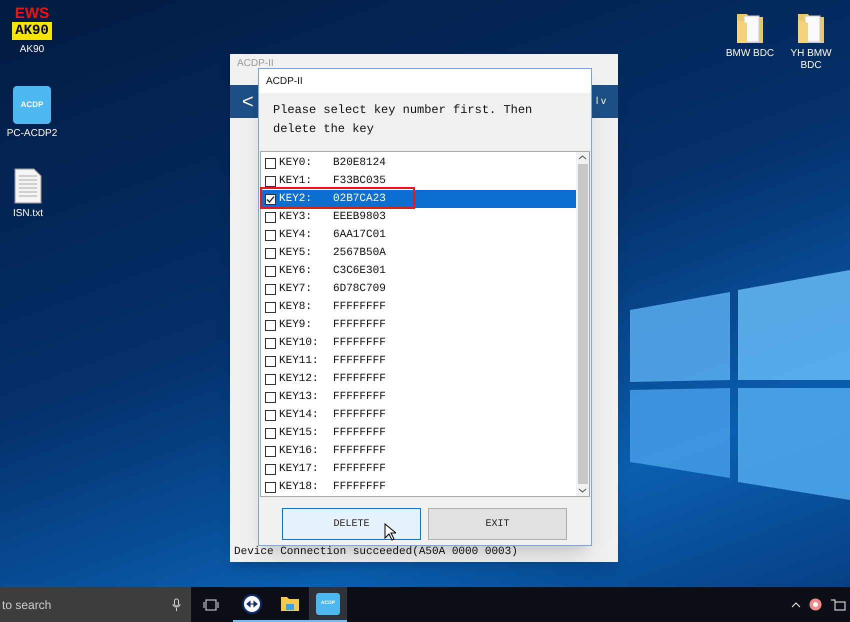 The width and height of the screenshot is (850, 622). I want to click on key-label: KEY11:, so click(299, 361).